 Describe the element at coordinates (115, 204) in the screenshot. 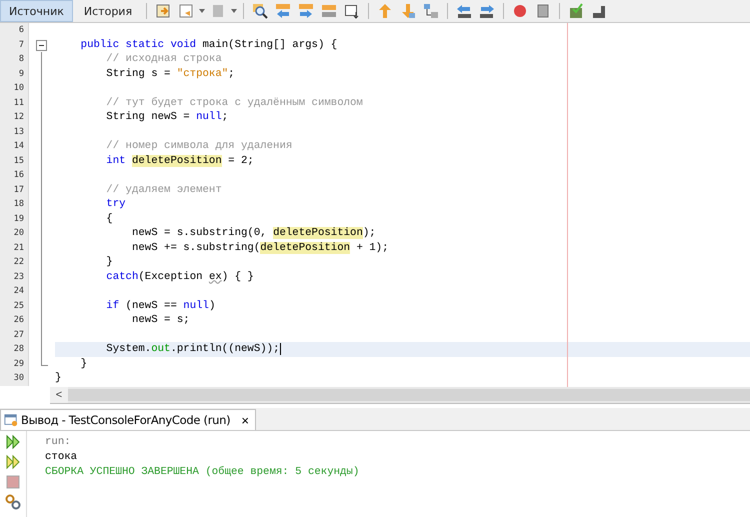

I see `code-line: try` at that location.